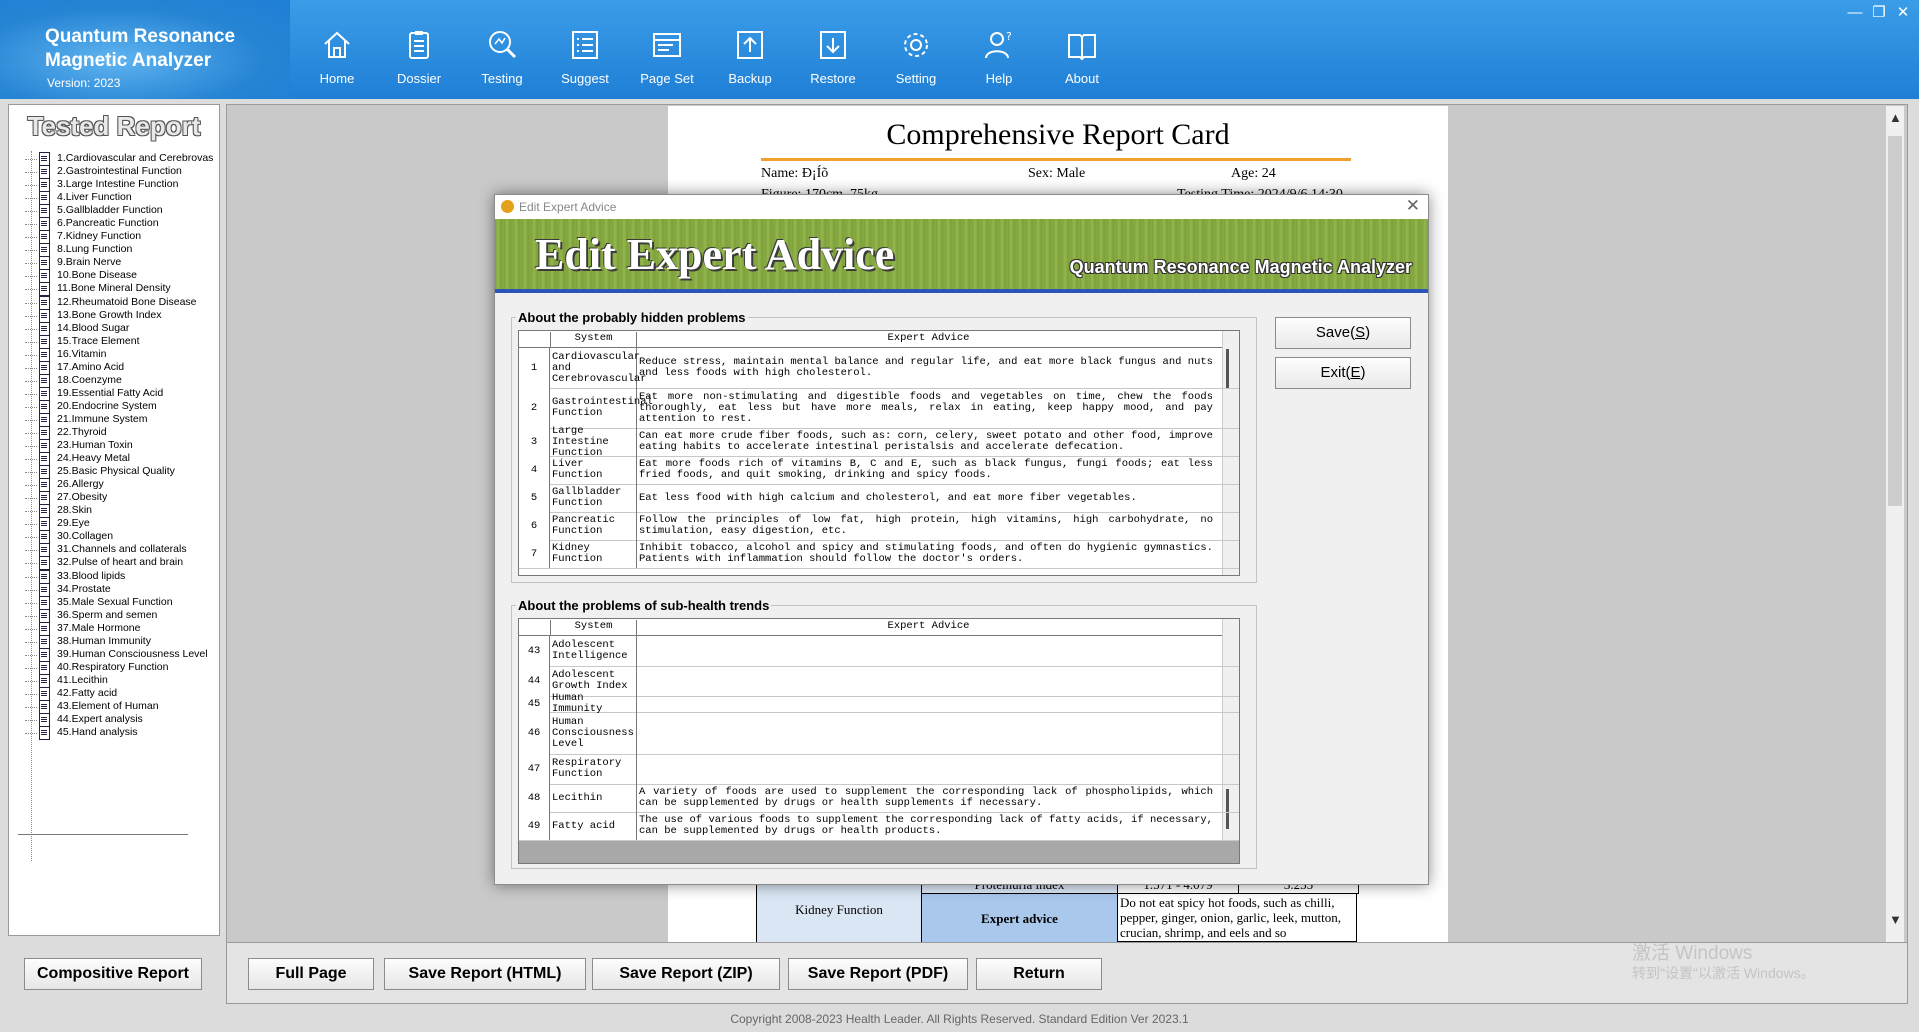 This screenshot has height=1032, width=1919. What do you see at coordinates (117, 563) in the screenshot?
I see `tree-item: 32.Pulse of heart and brain` at bounding box center [117, 563].